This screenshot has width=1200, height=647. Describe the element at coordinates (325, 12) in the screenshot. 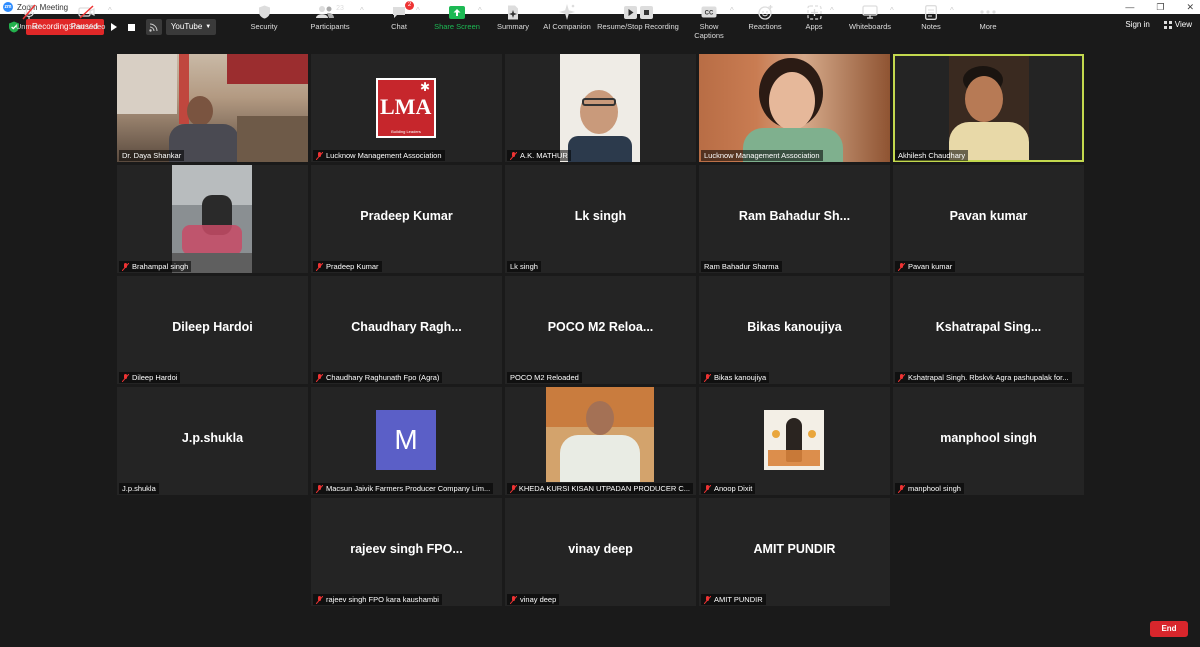

I see `participants-icon` at that location.